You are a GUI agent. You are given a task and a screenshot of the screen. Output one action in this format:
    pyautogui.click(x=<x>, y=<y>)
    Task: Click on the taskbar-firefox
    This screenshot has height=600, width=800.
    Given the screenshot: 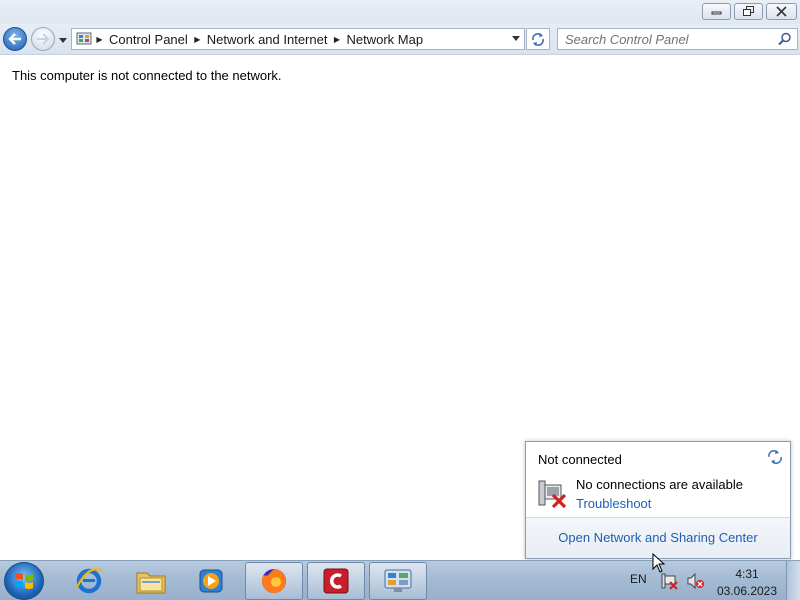 What is the action you would take?
    pyautogui.click(x=274, y=581)
    